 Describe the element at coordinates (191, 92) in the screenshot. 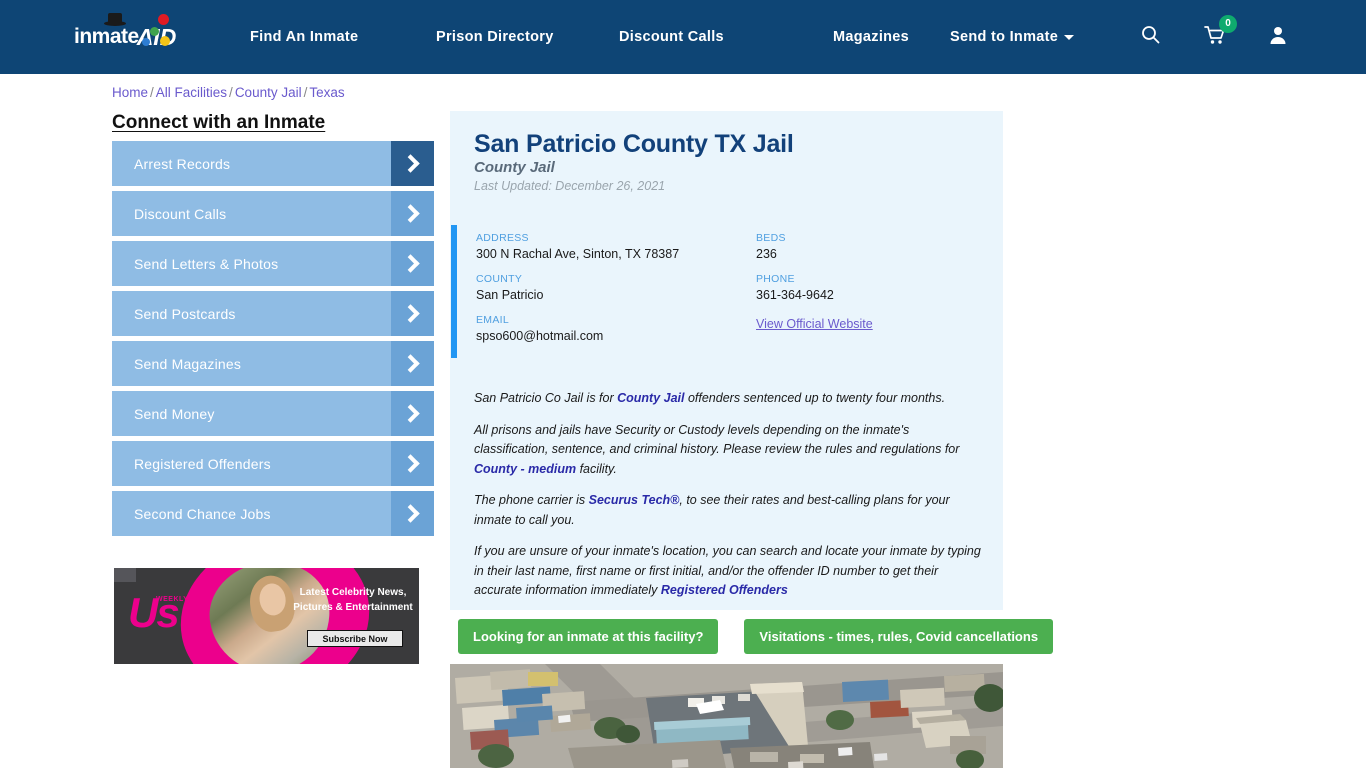

I see `breadcrumb-item-all-facilities: All Facilities` at that location.